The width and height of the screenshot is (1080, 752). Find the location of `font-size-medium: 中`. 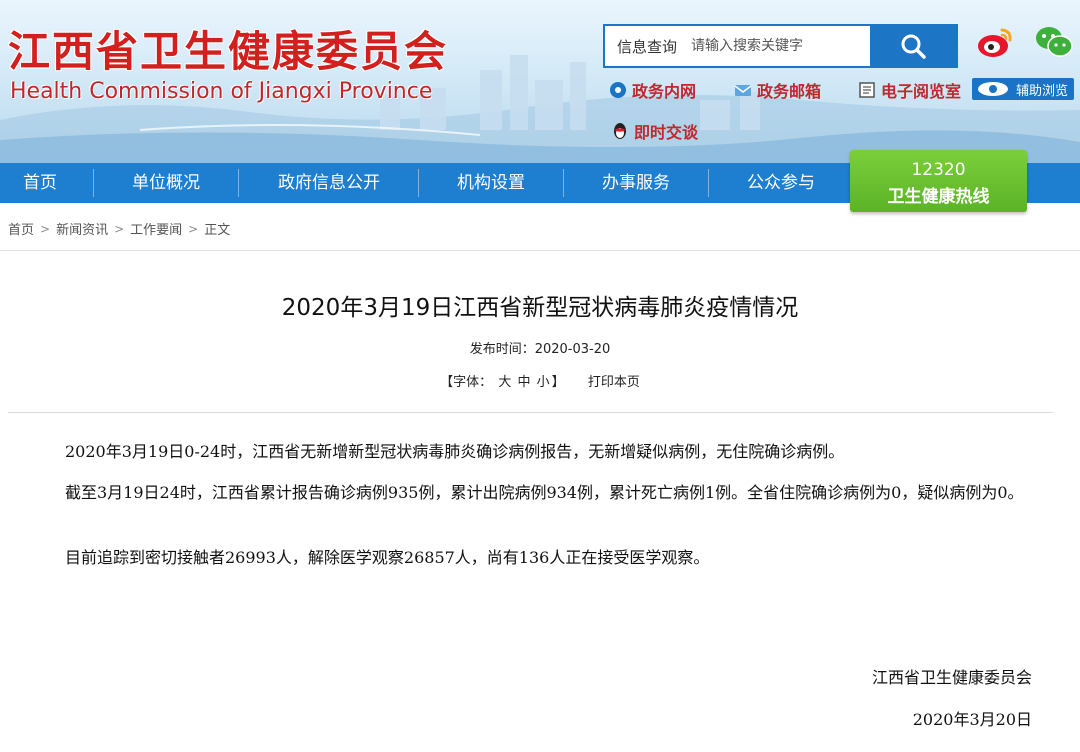

font-size-medium: 中 is located at coordinates (523, 382).